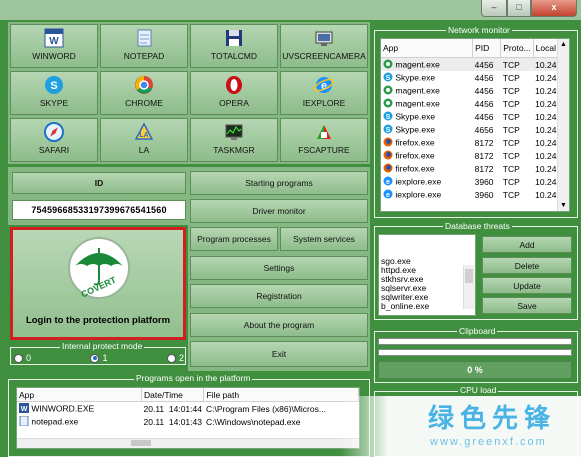 The height and width of the screenshot is (457, 581). Describe the element at coordinates (484, 129) in the screenshot. I see `pid-cell: 4656` at that location.